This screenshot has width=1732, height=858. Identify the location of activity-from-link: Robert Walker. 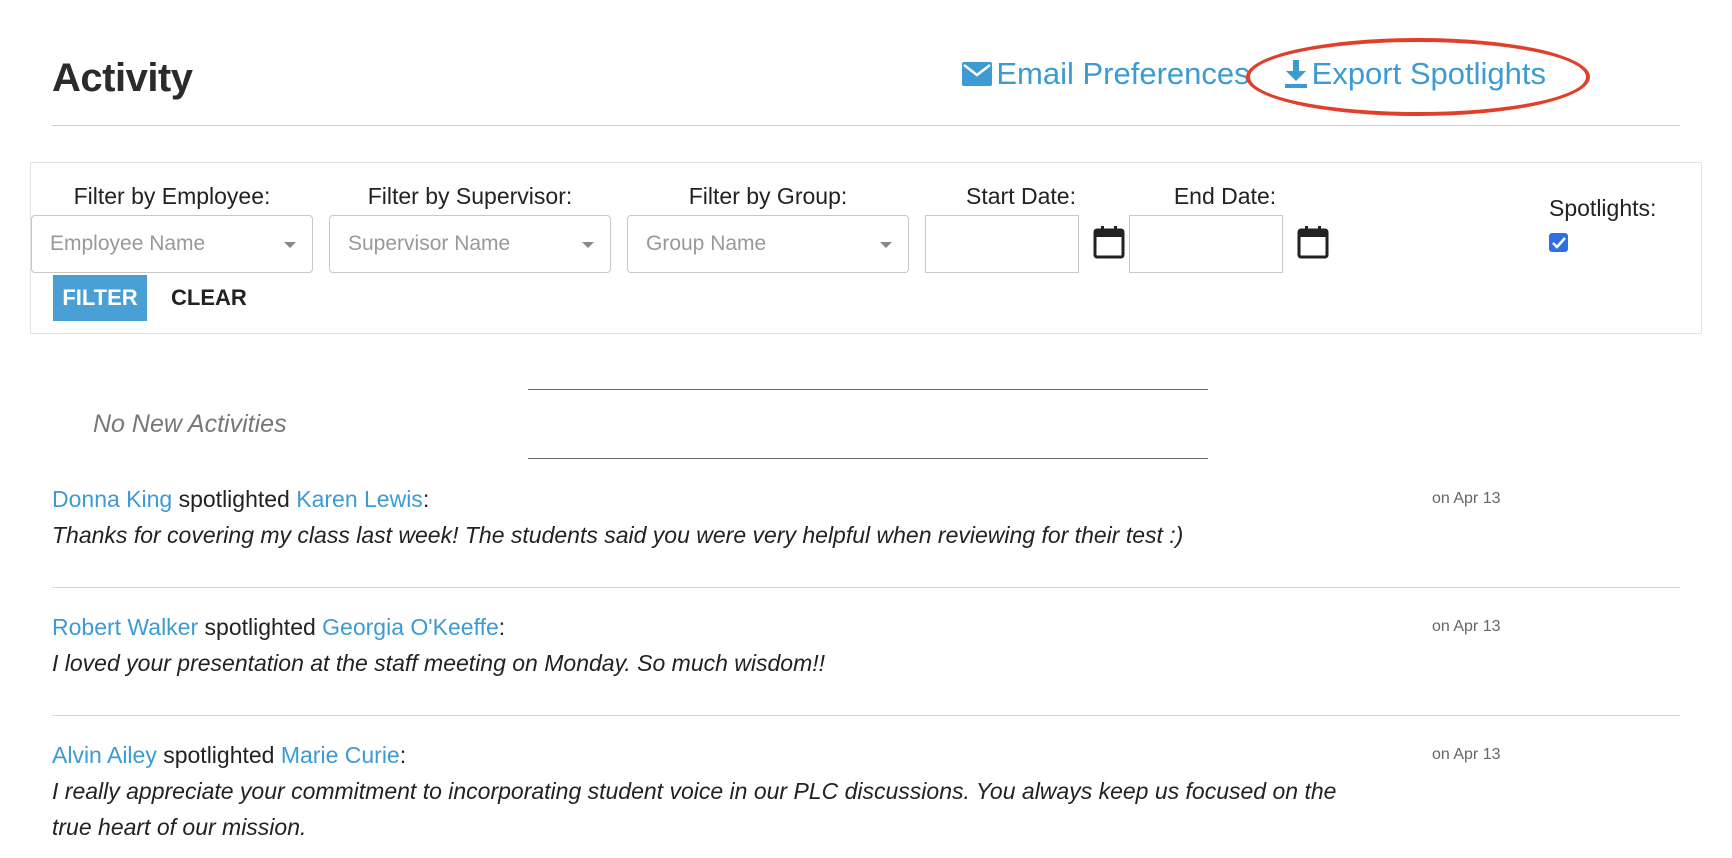
(125, 627).